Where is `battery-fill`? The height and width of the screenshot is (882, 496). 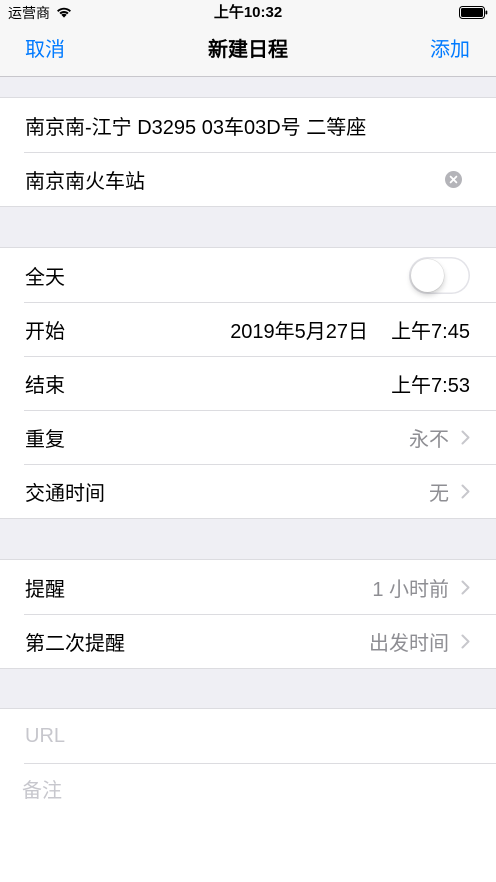
battery-fill is located at coordinates (472, 12).